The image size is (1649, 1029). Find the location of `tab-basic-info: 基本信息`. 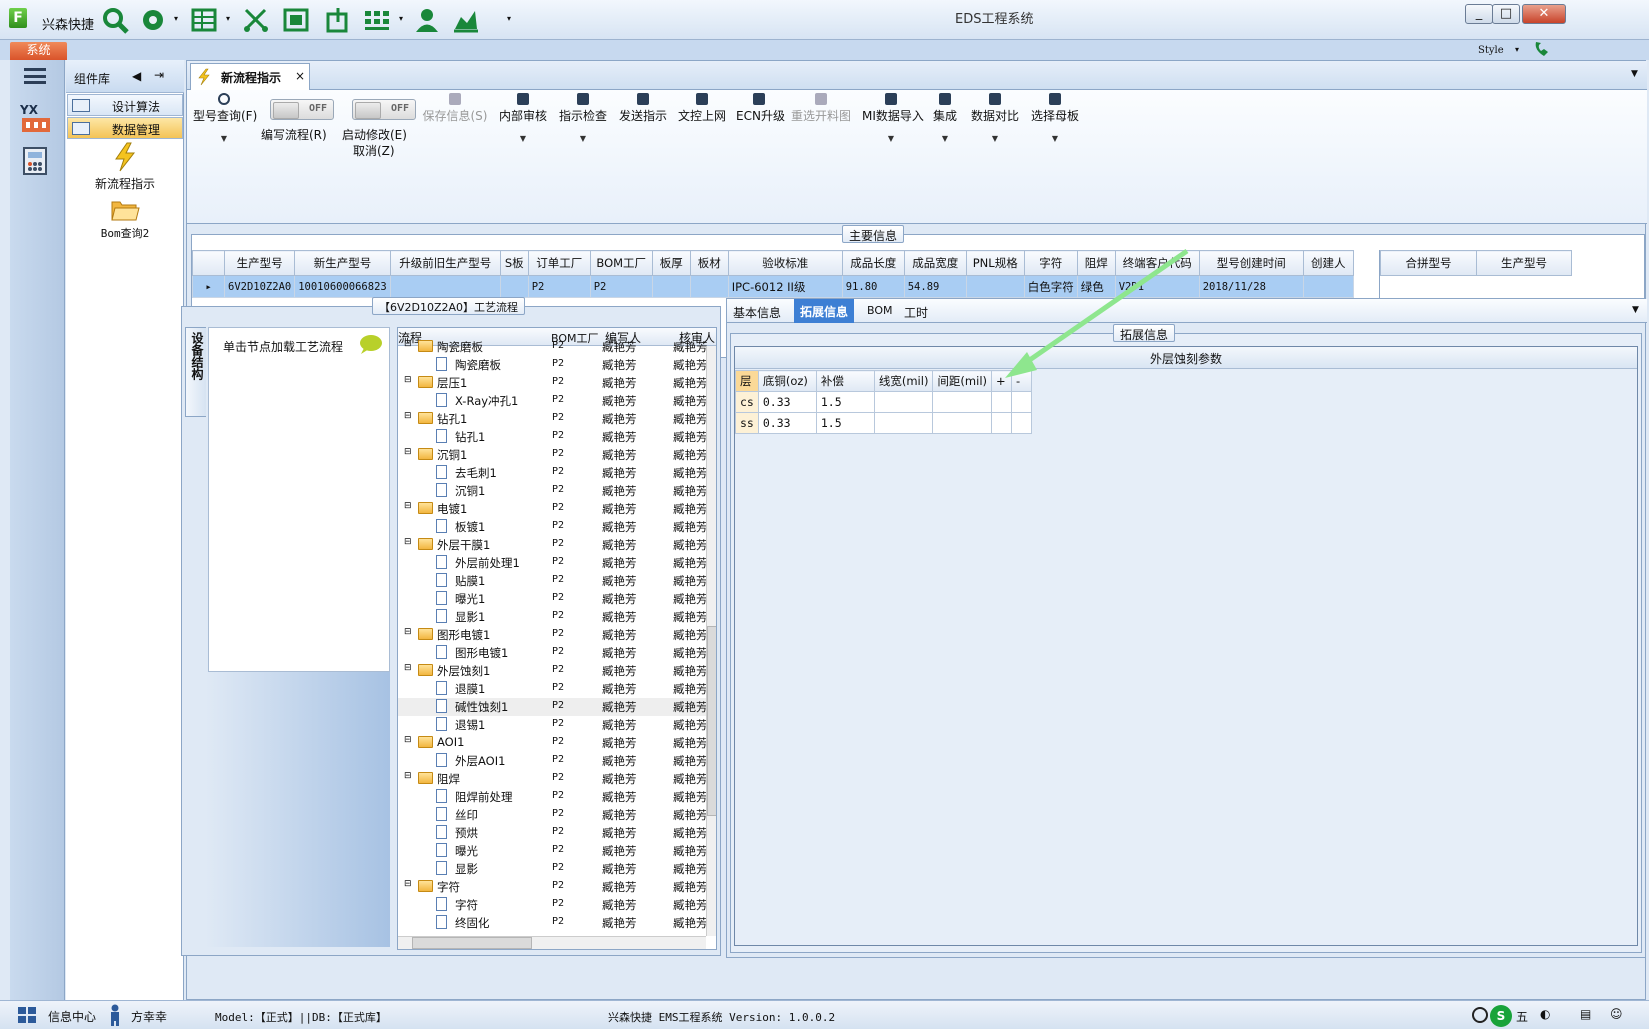

tab-basic-info: 基本信息 is located at coordinates (757, 312).